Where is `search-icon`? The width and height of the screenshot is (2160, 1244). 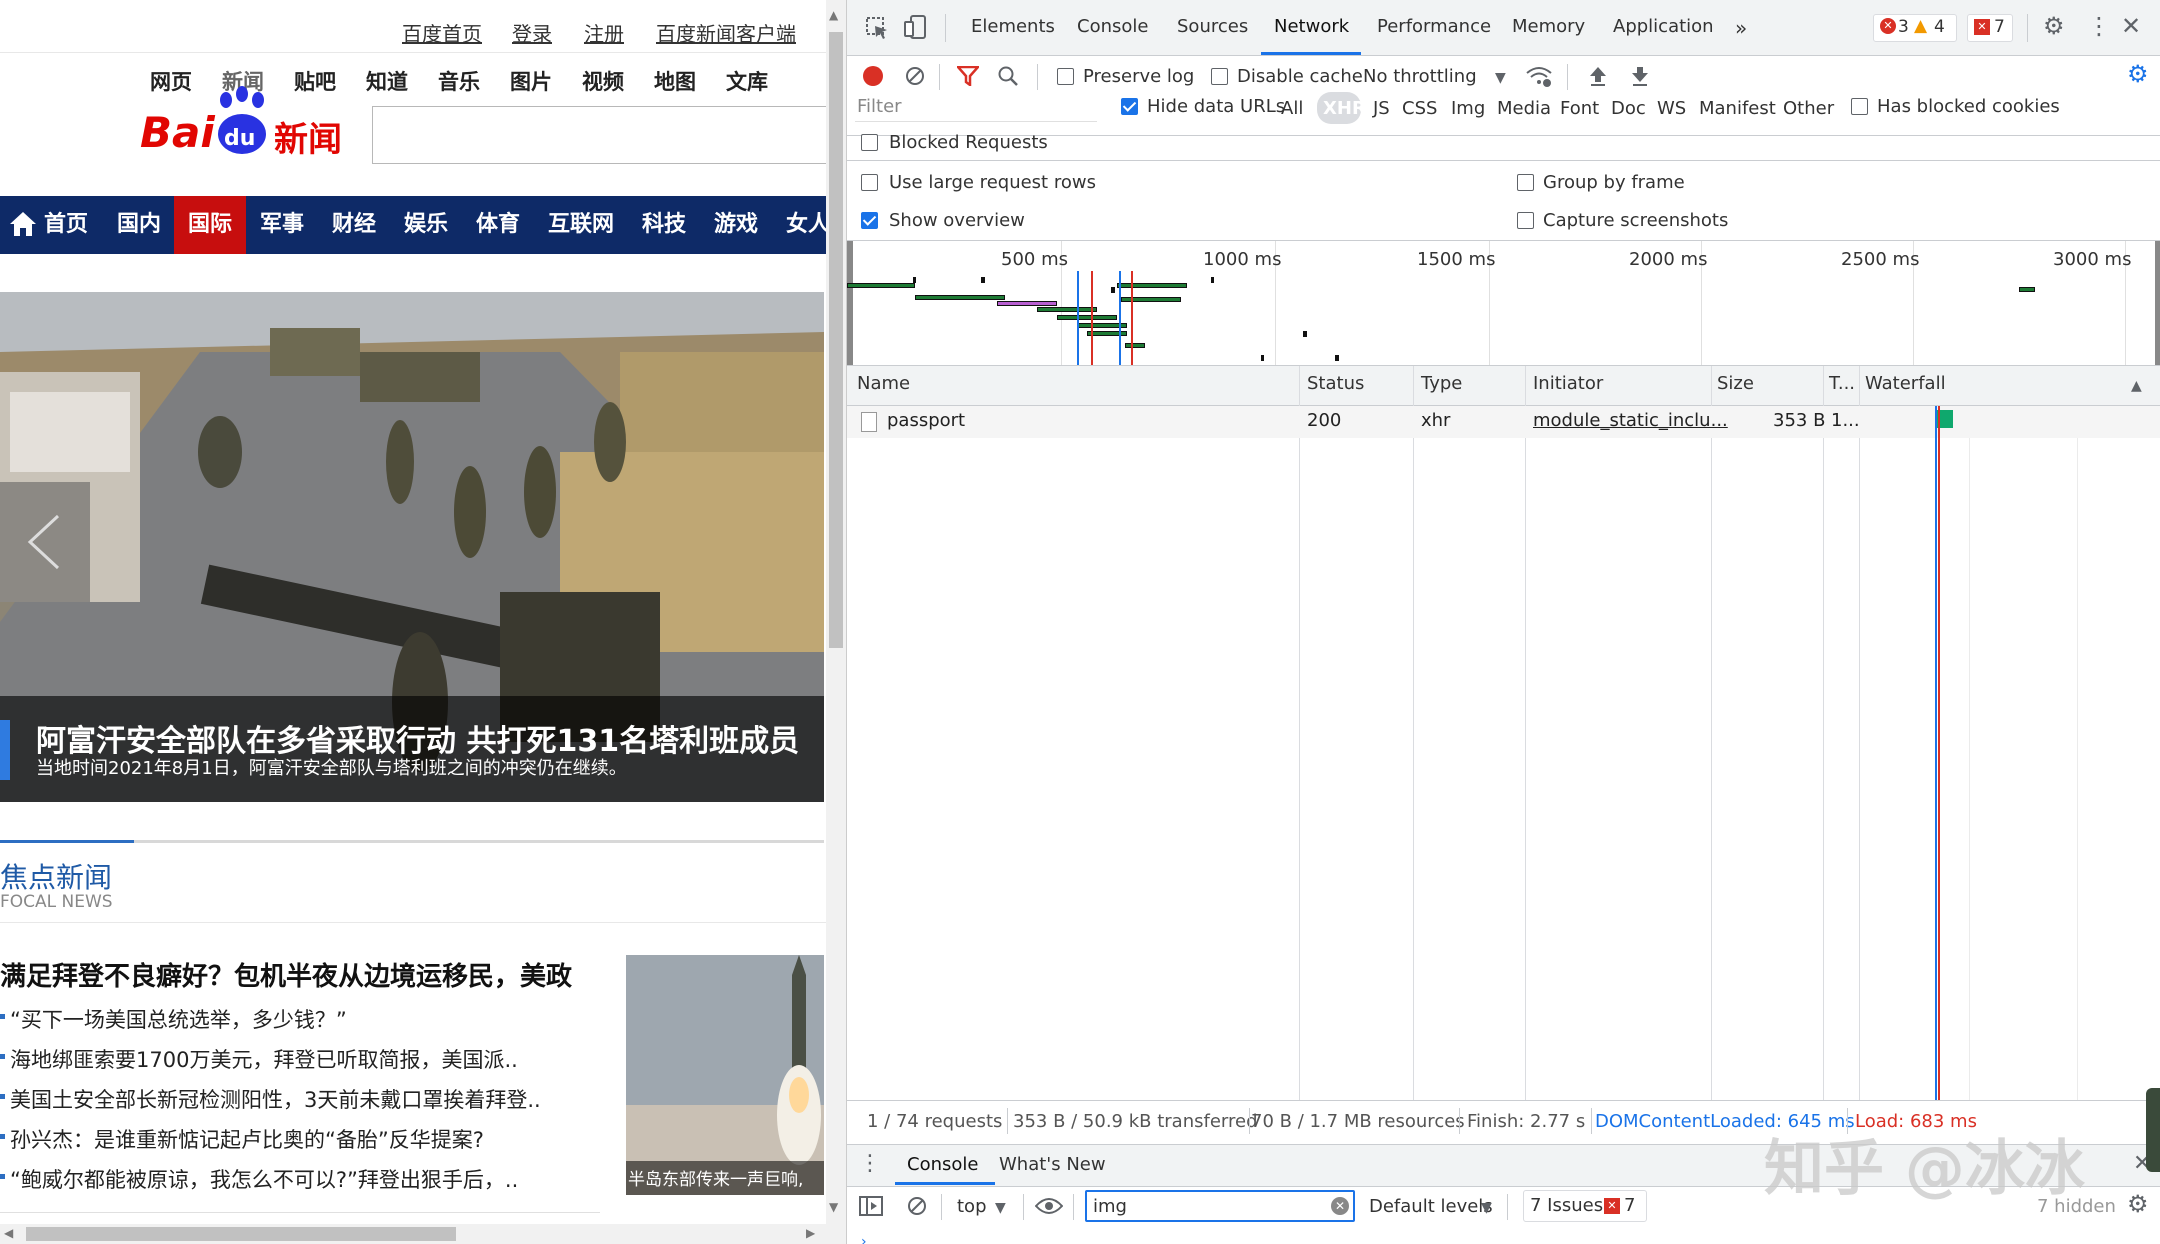 search-icon is located at coordinates (1008, 76).